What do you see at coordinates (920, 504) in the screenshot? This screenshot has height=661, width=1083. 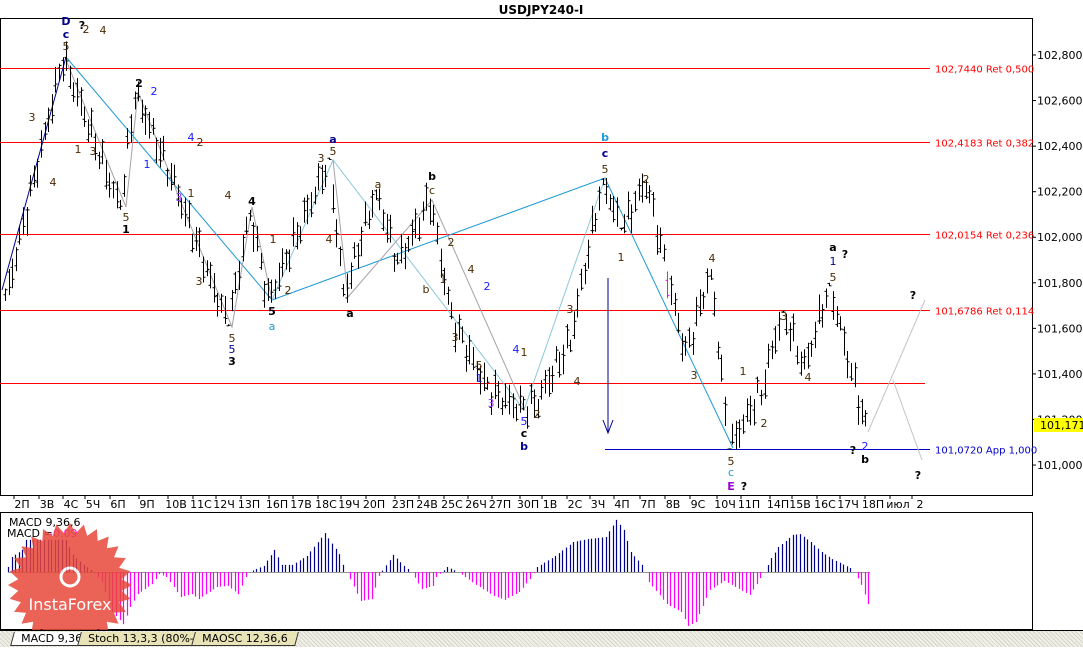 I see `date-label: 2` at bounding box center [920, 504].